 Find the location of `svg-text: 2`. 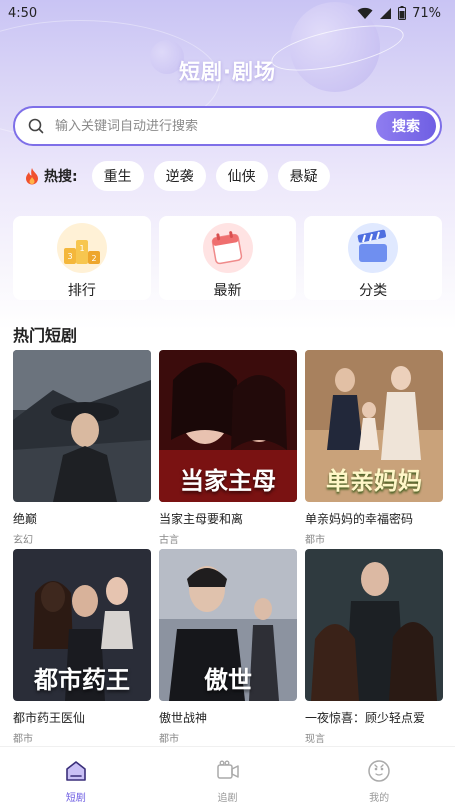

svg-text: 2 is located at coordinates (93, 258).